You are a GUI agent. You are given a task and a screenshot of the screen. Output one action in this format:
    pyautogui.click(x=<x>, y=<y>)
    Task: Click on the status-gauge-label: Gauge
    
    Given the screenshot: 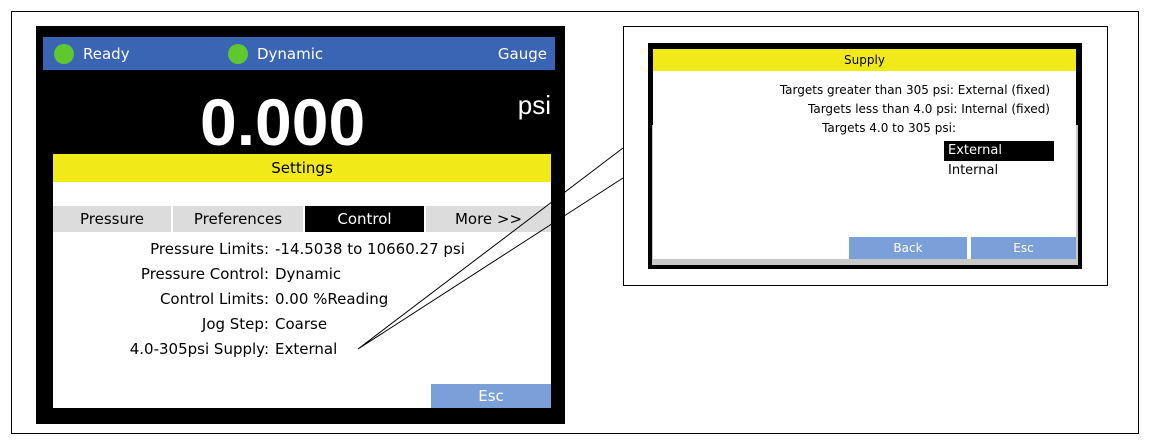 What is the action you would take?
    pyautogui.click(x=522, y=53)
    